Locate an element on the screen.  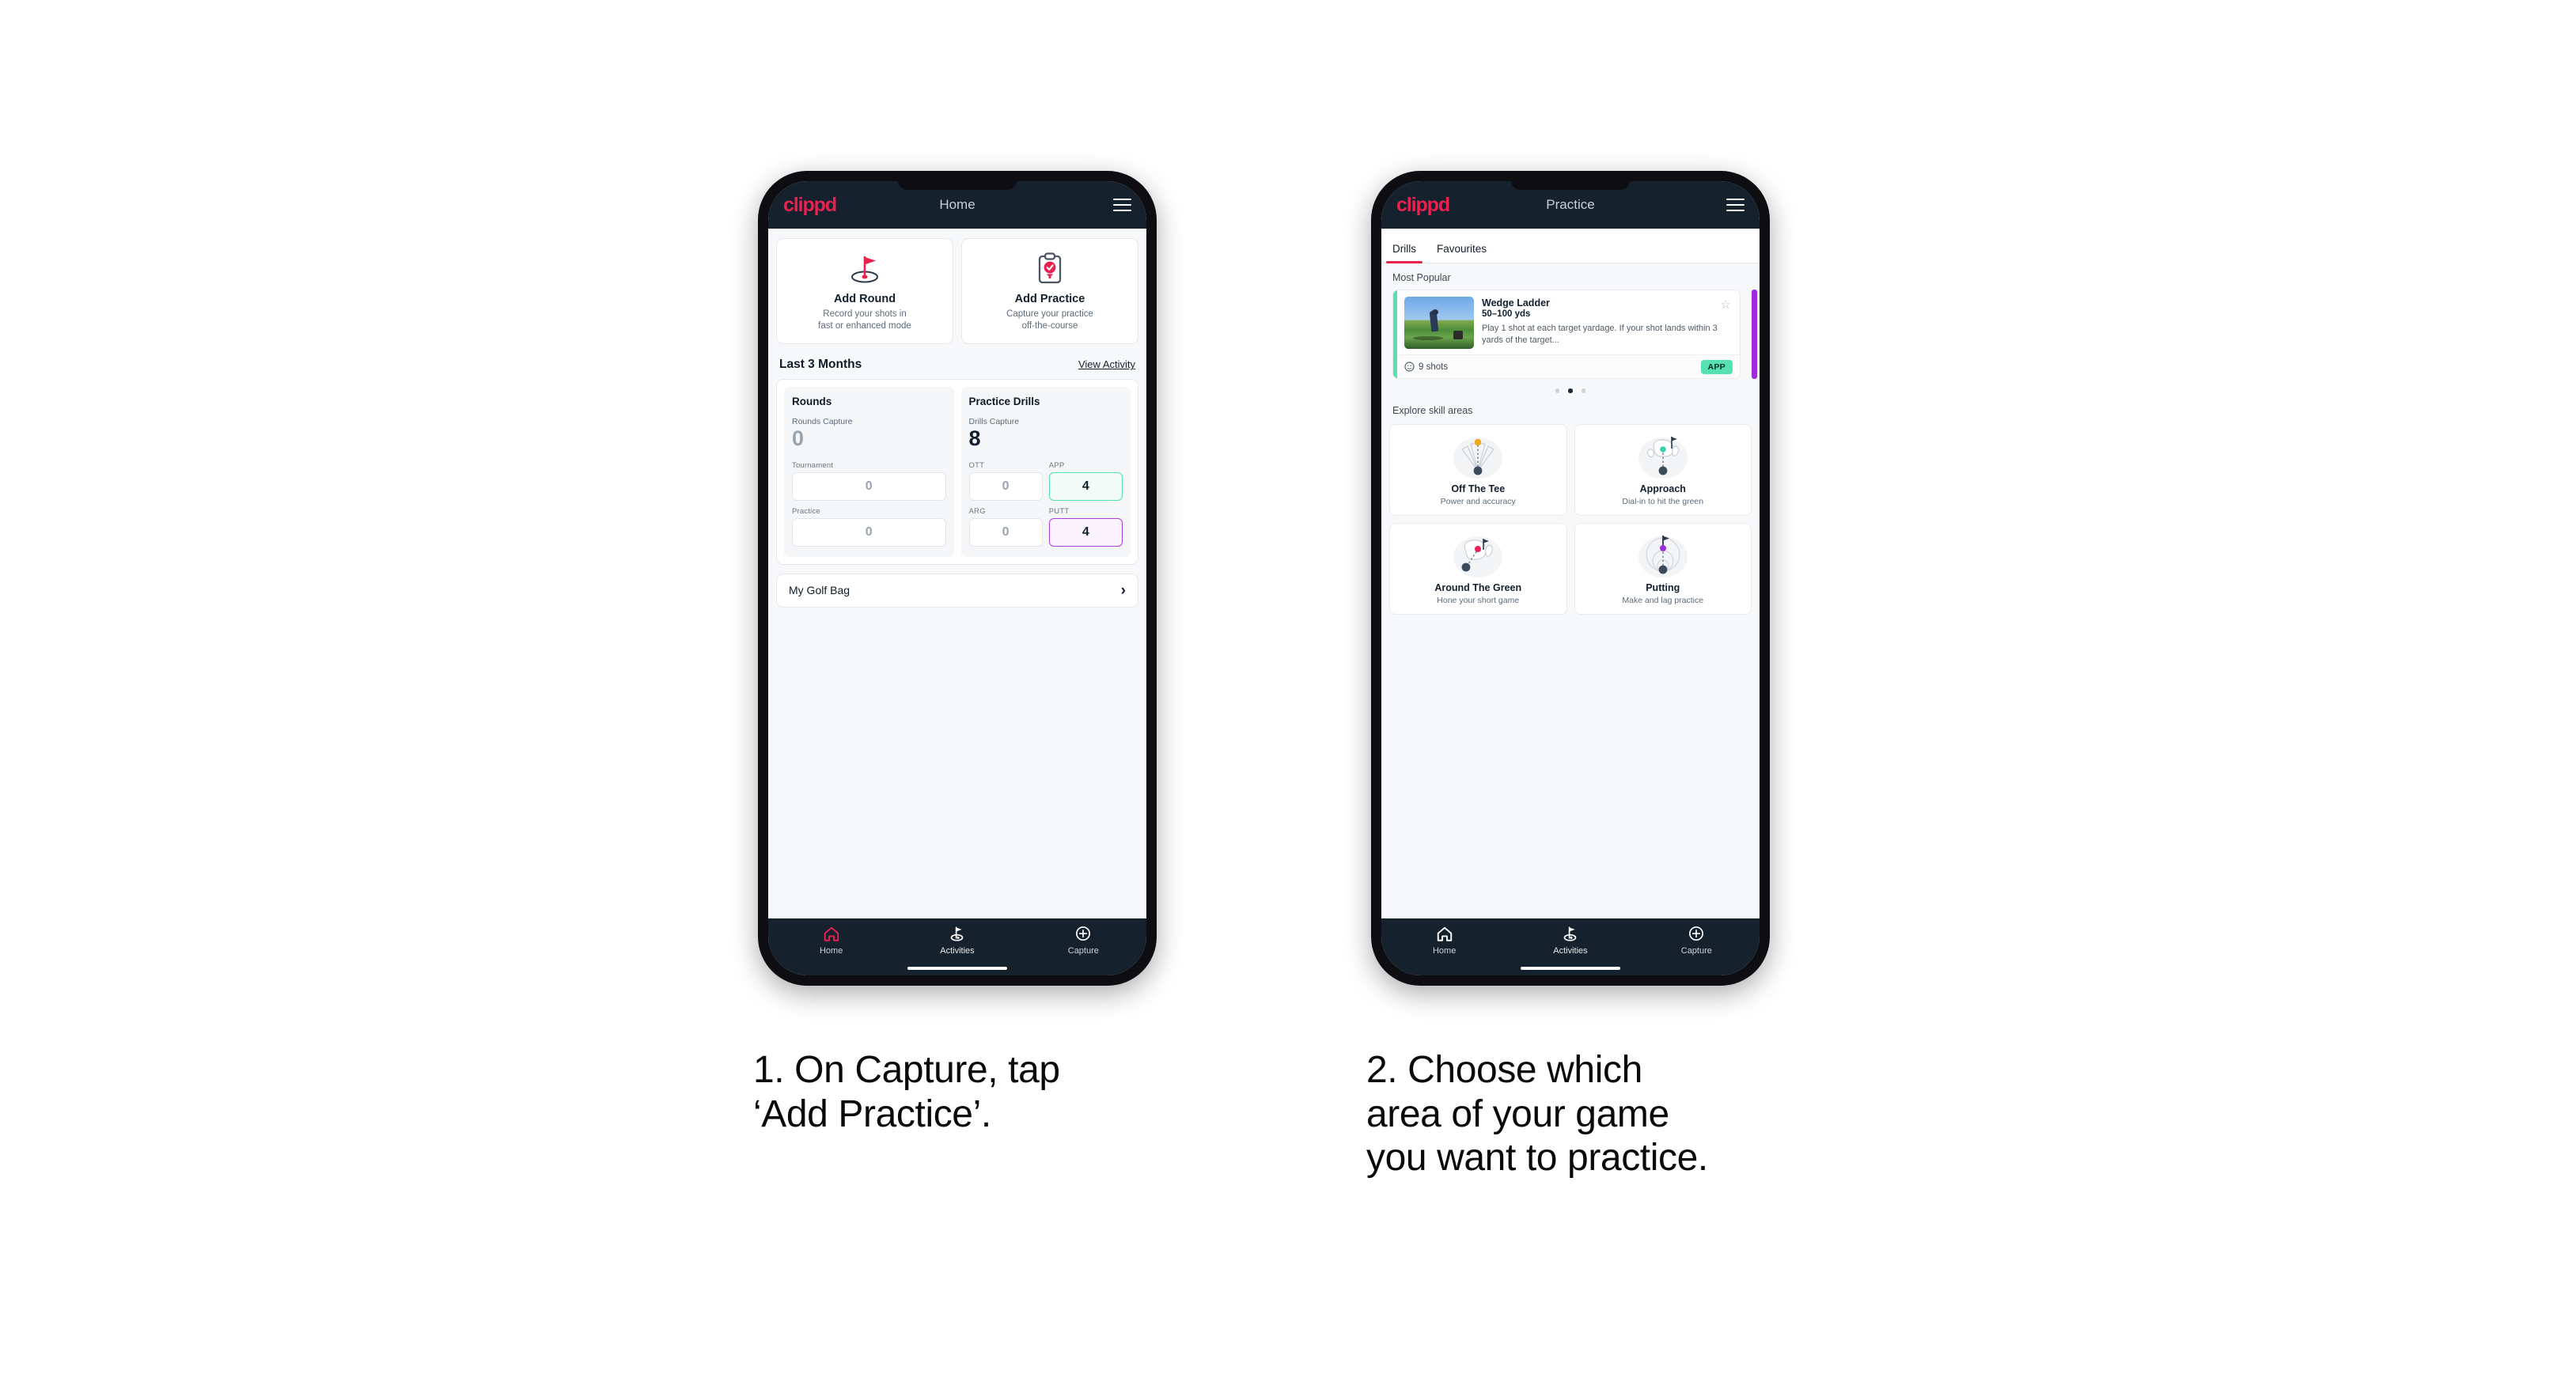
skill-card-off-the-tee: Off The Tee Power and accuracy is located at coordinates (1478, 470).